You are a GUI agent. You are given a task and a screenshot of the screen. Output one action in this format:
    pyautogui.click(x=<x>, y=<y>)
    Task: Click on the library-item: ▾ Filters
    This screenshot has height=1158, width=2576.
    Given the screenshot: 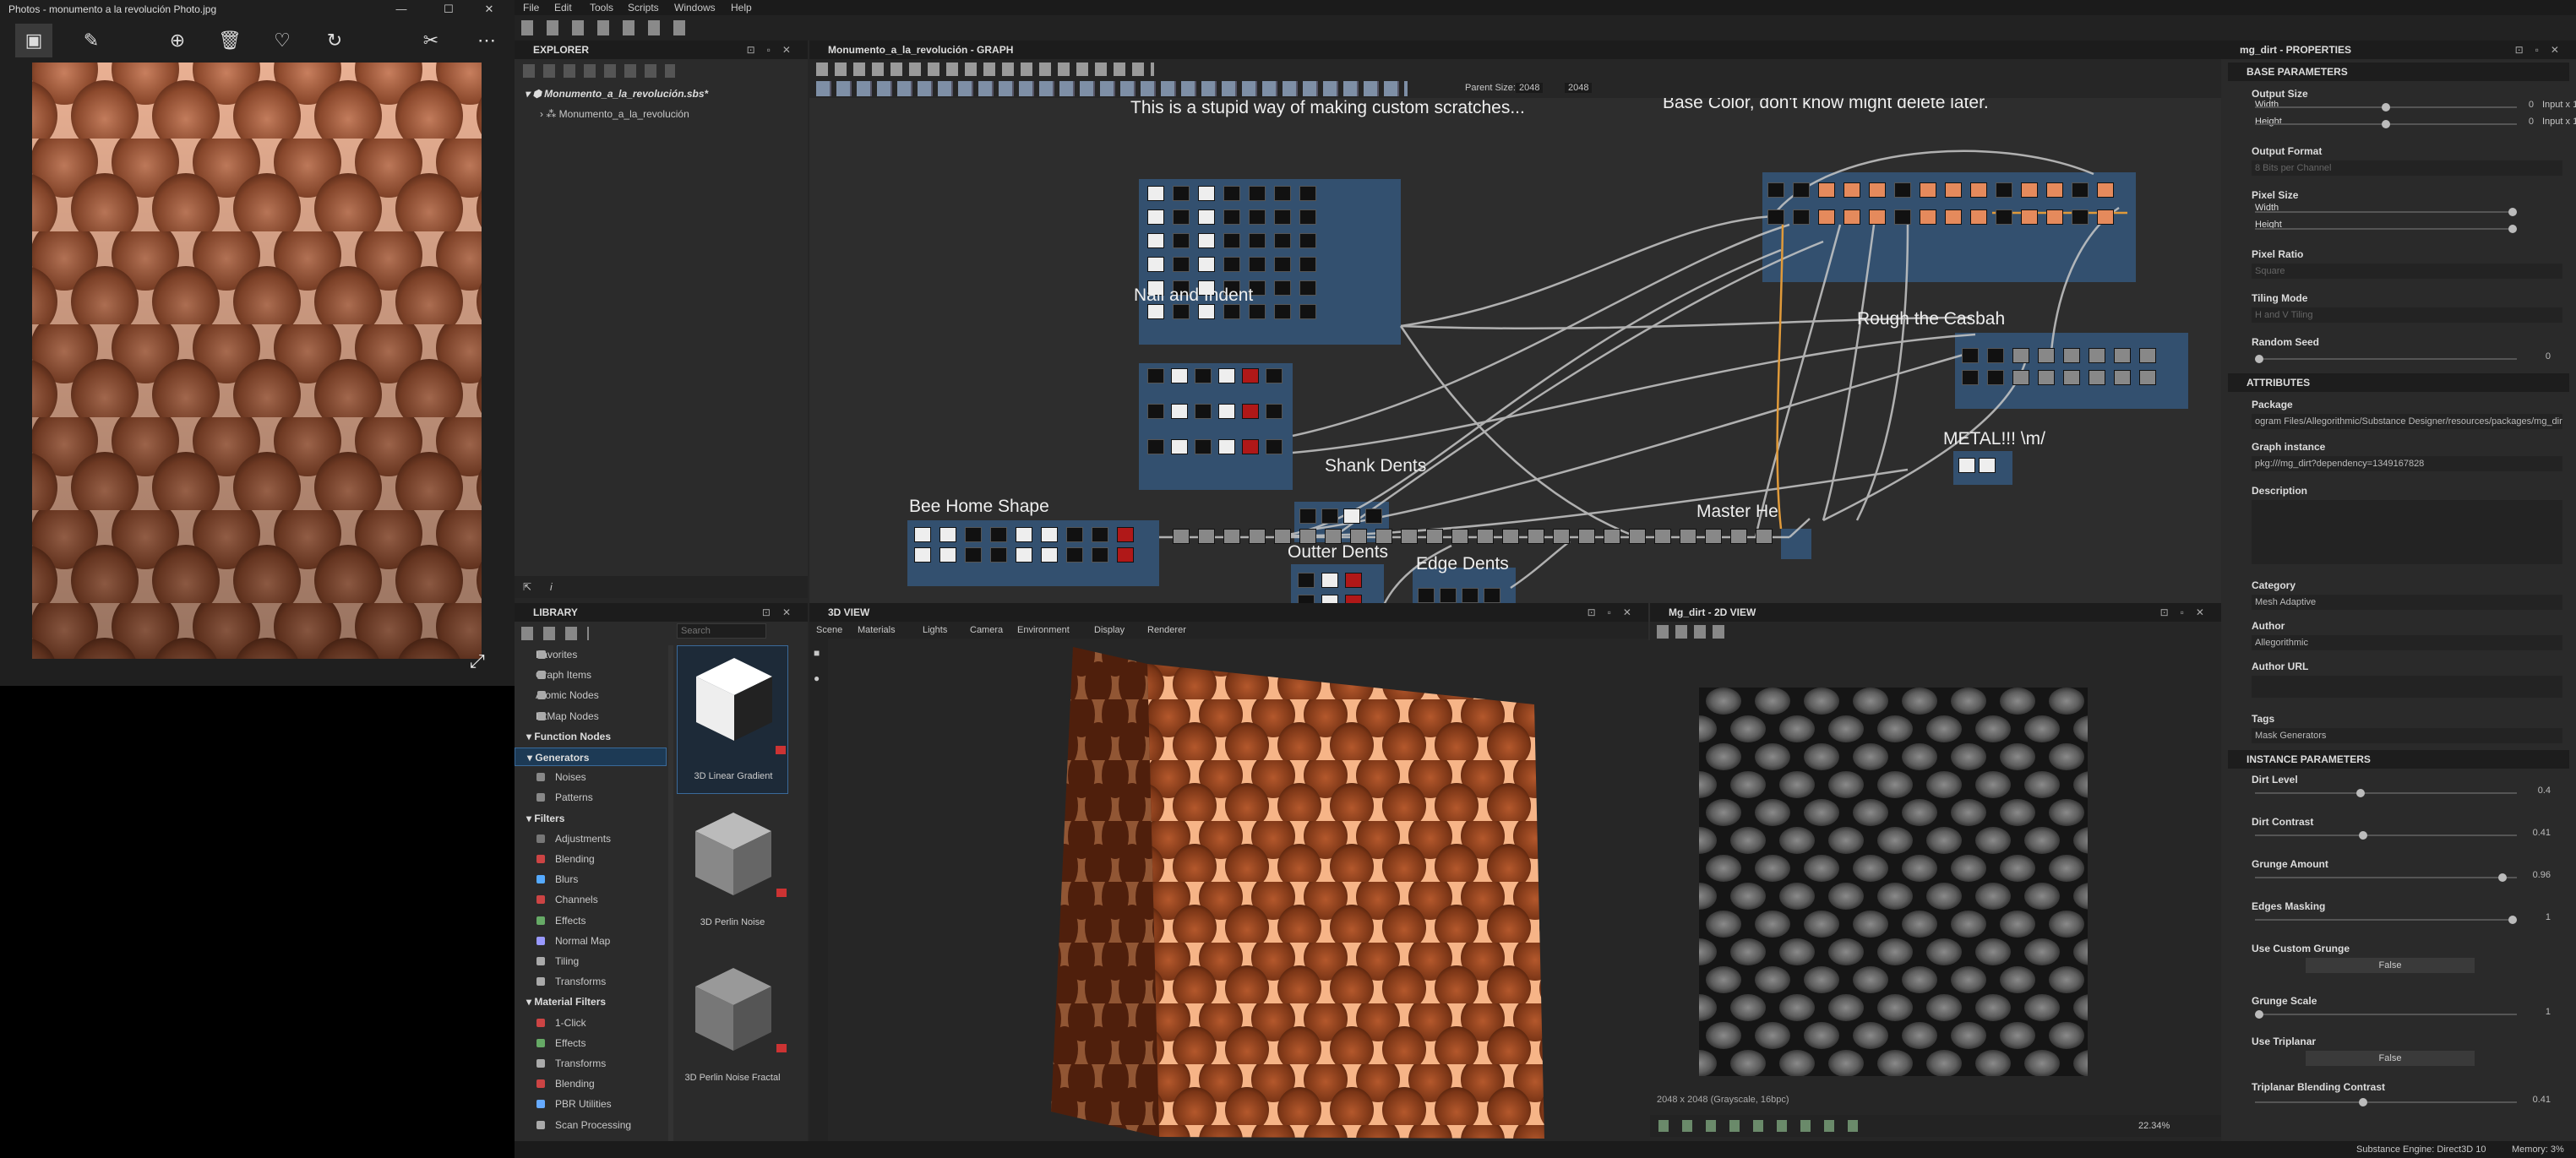 What is the action you would take?
    pyautogui.click(x=591, y=818)
    